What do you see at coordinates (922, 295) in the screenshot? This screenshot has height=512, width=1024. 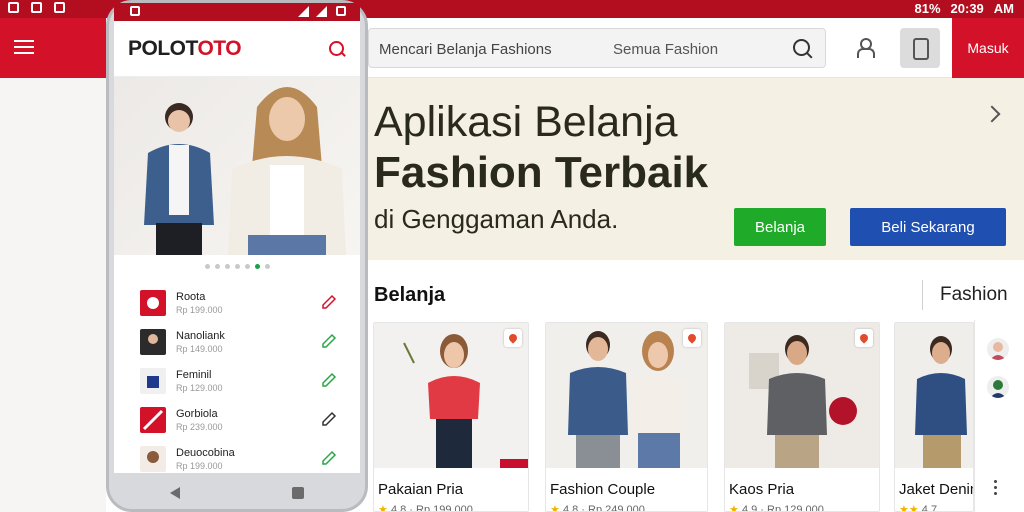 I see `divider` at bounding box center [922, 295].